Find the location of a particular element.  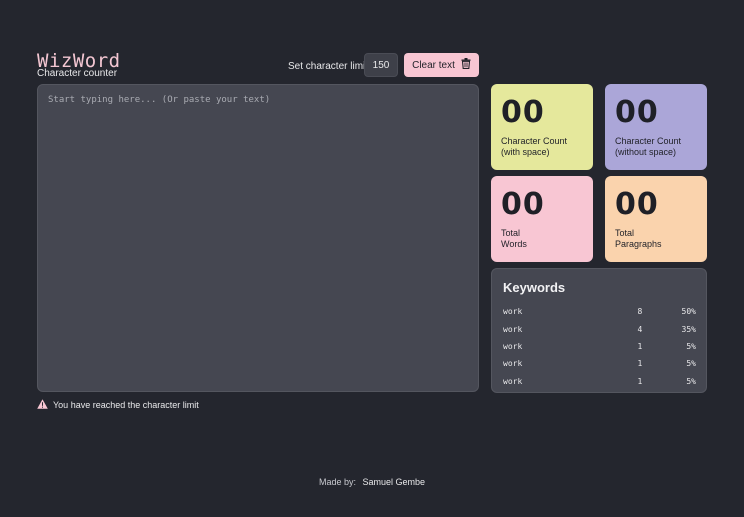

logo-subtitle: Character counter is located at coordinates (77, 73).